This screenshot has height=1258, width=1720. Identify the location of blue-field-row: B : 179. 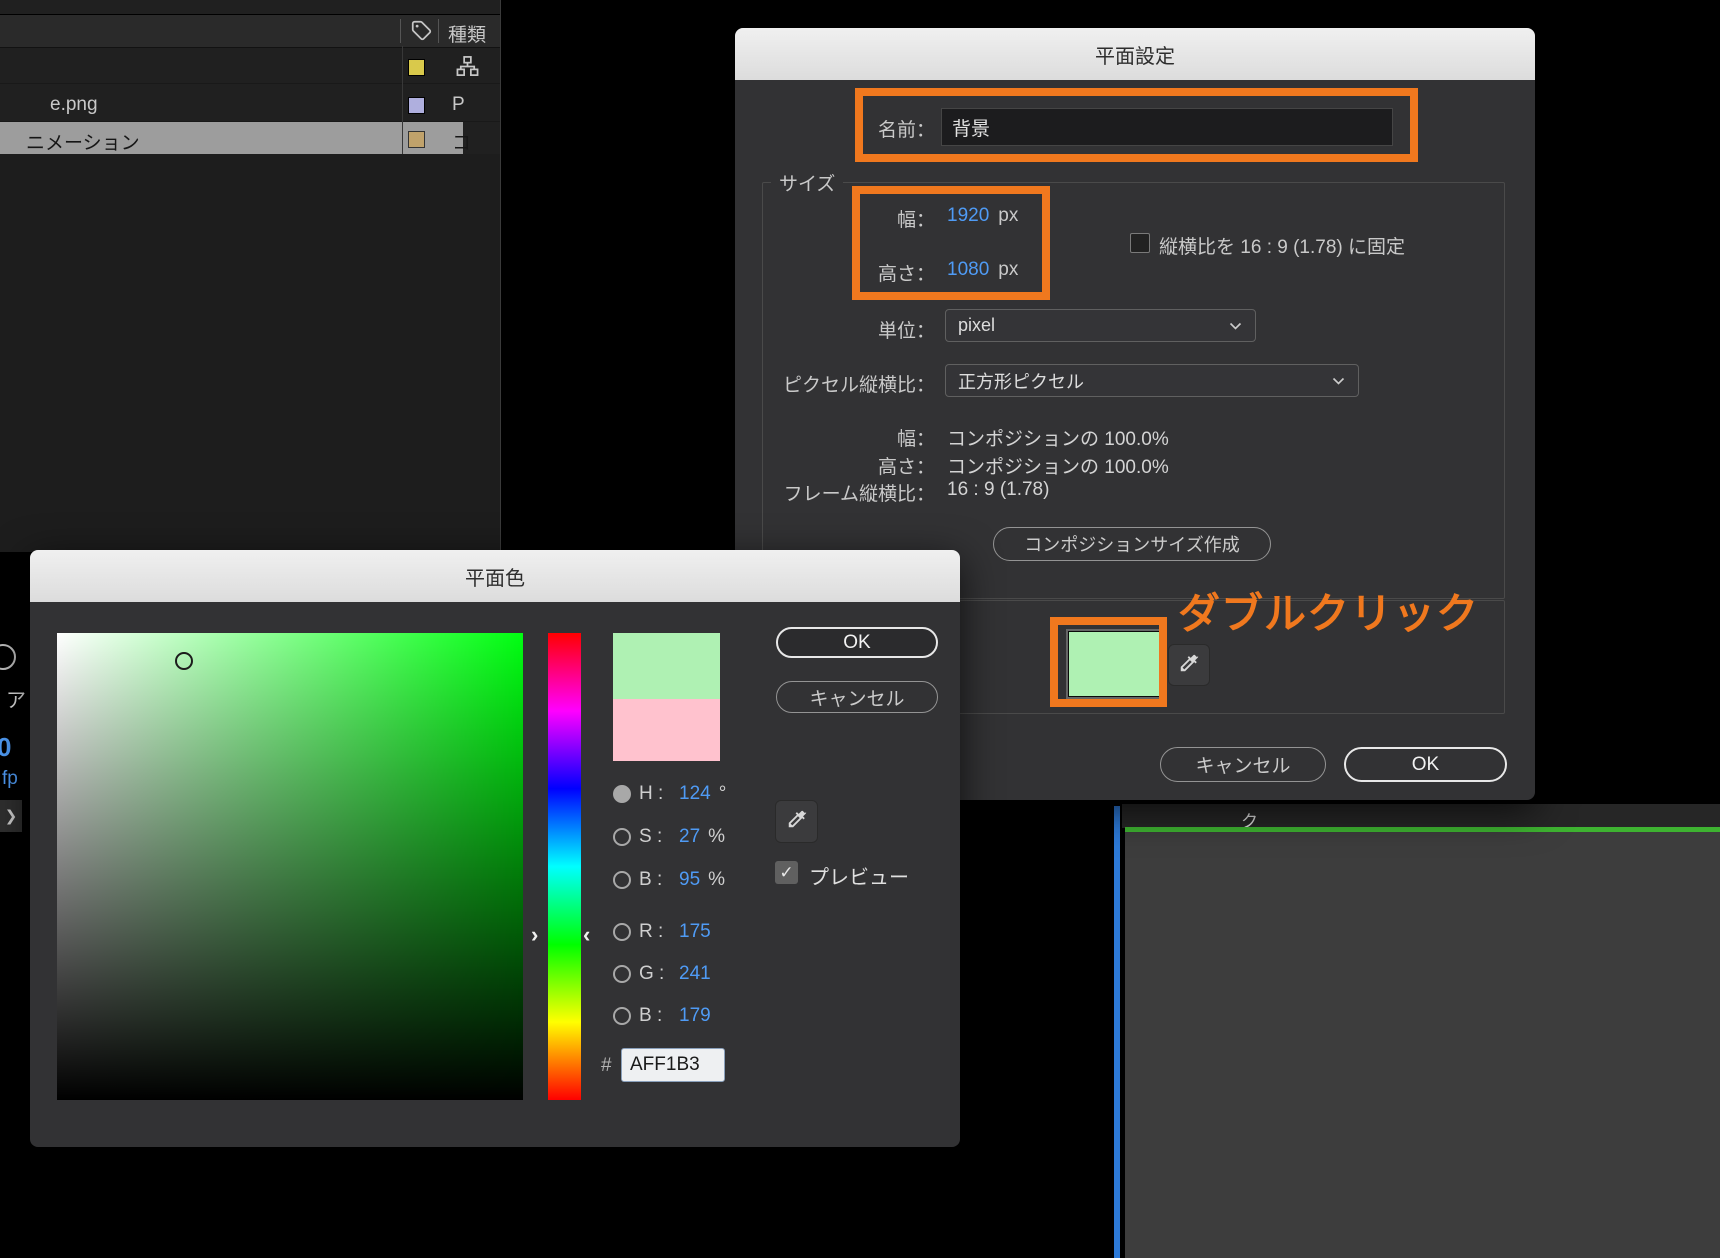
(662, 1016).